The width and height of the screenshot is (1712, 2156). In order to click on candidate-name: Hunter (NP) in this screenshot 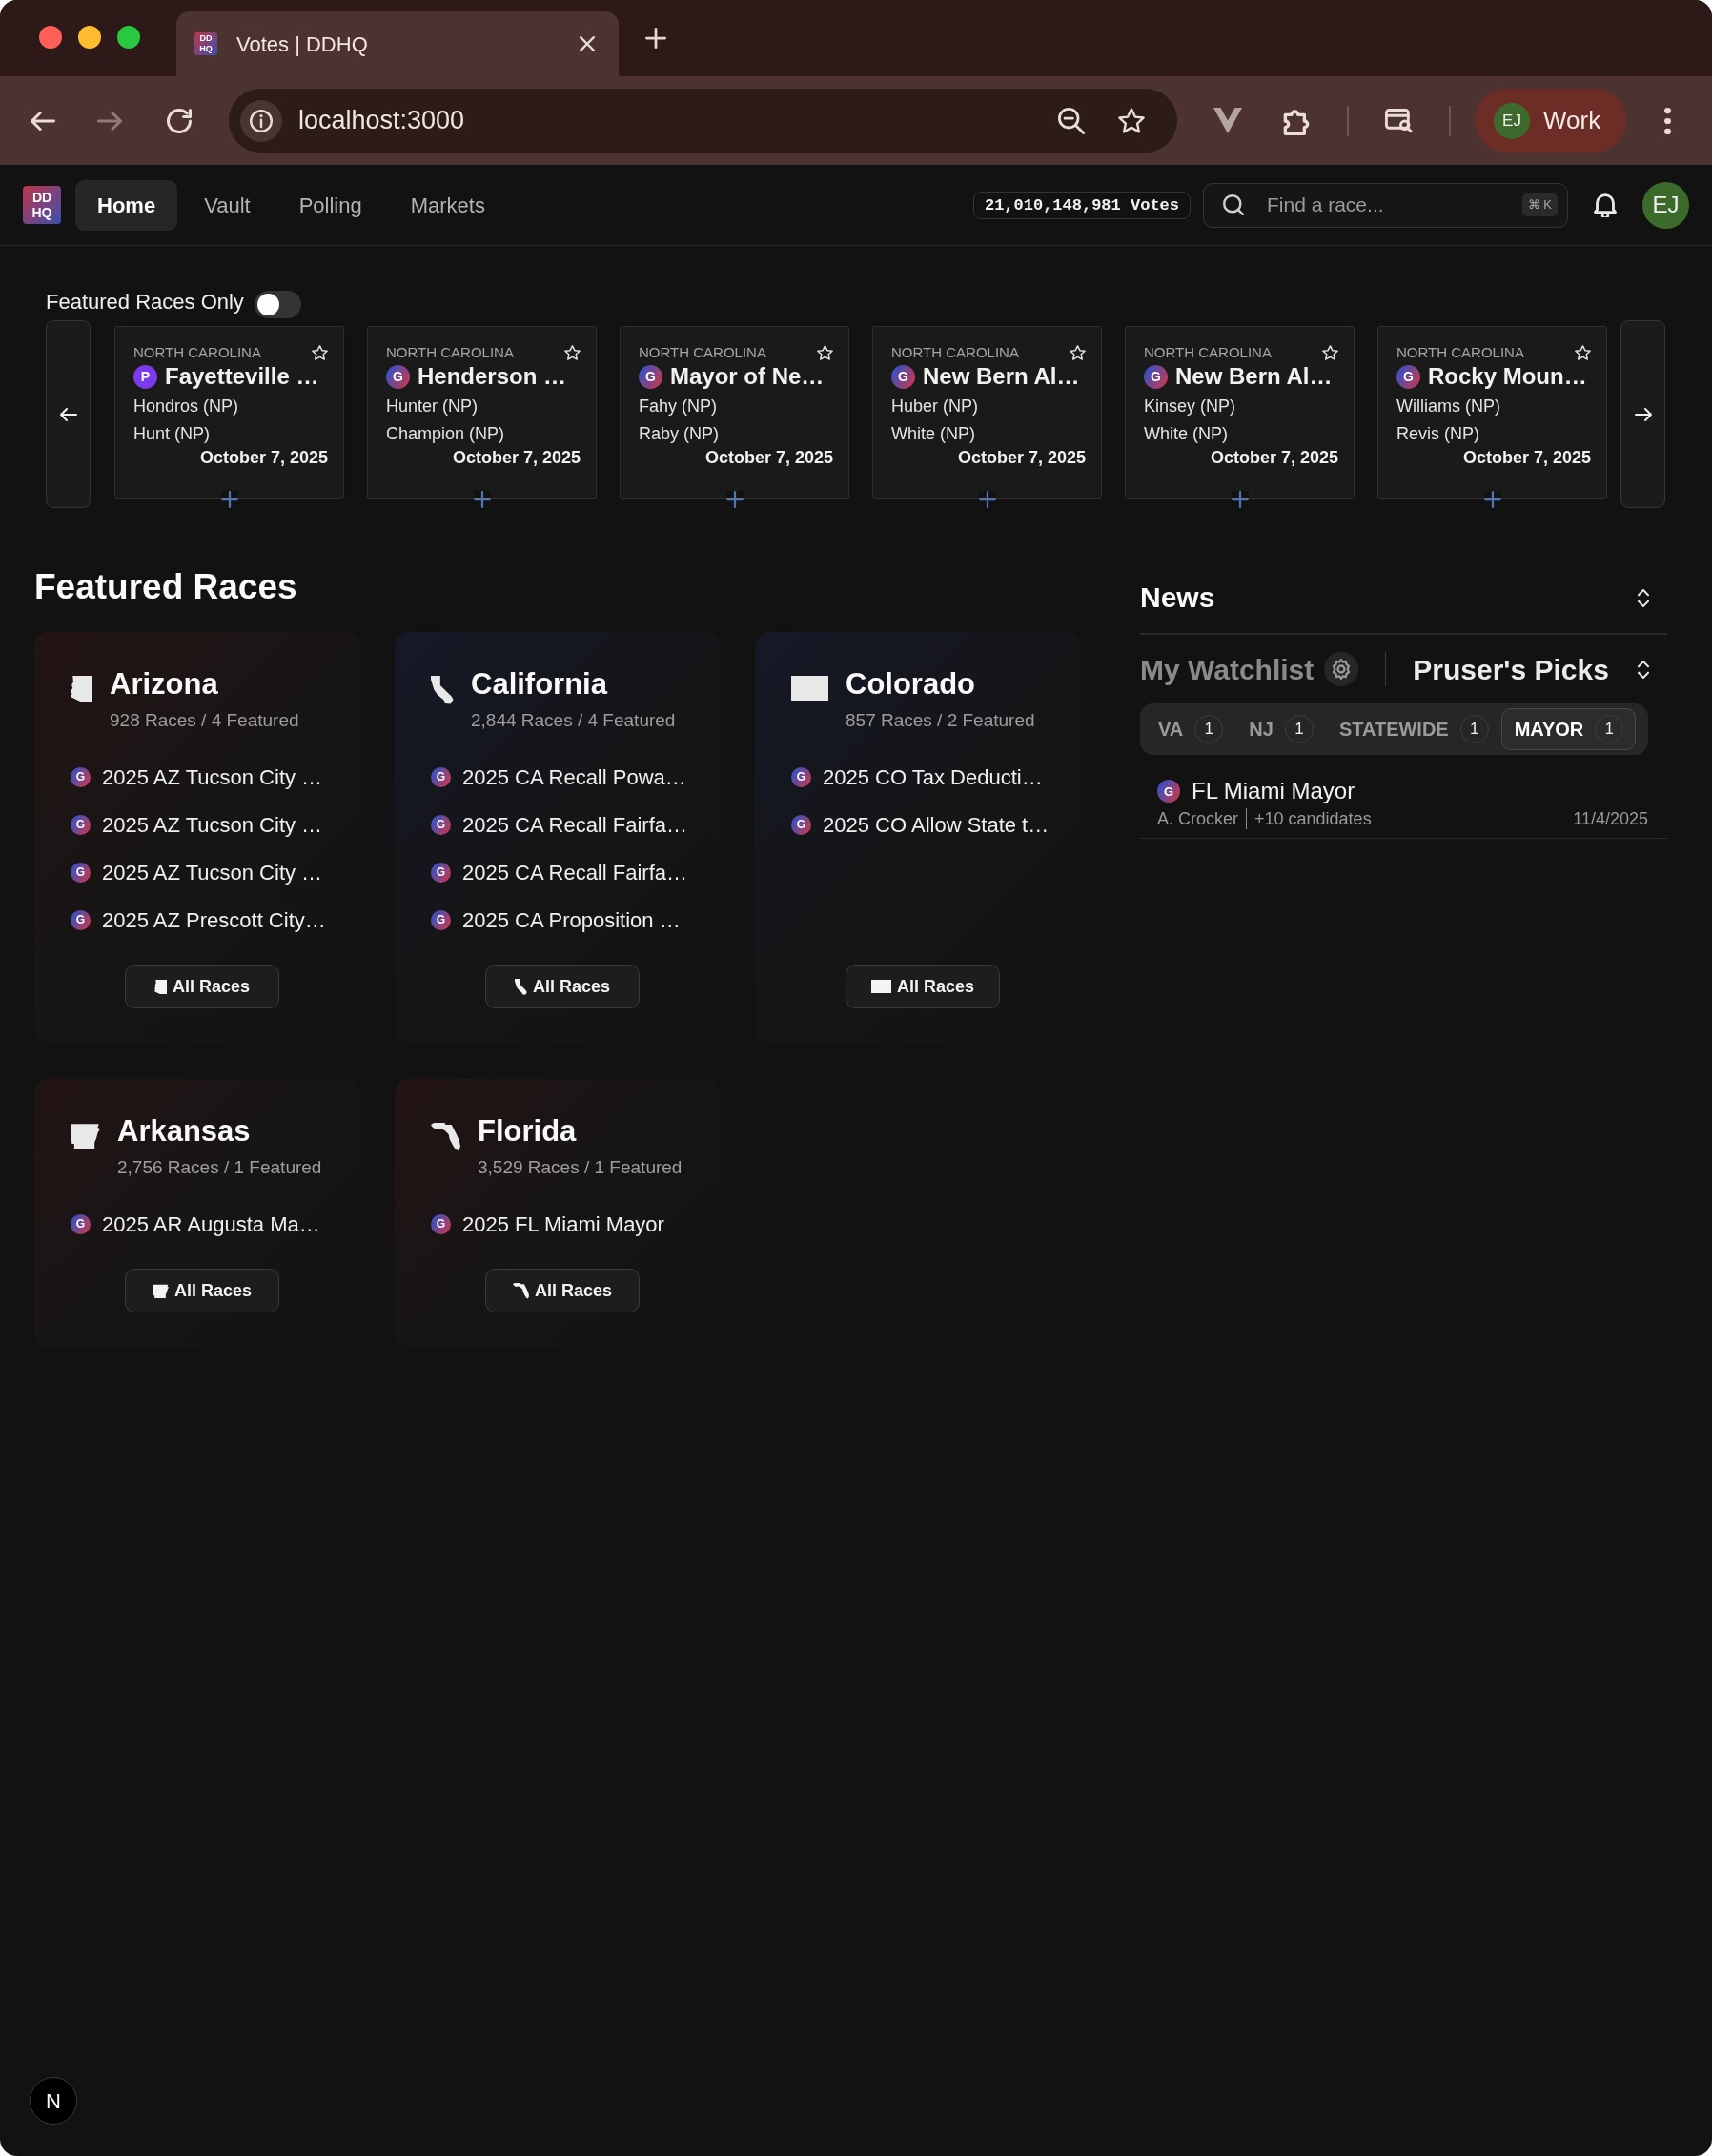, I will do `click(433, 406)`.